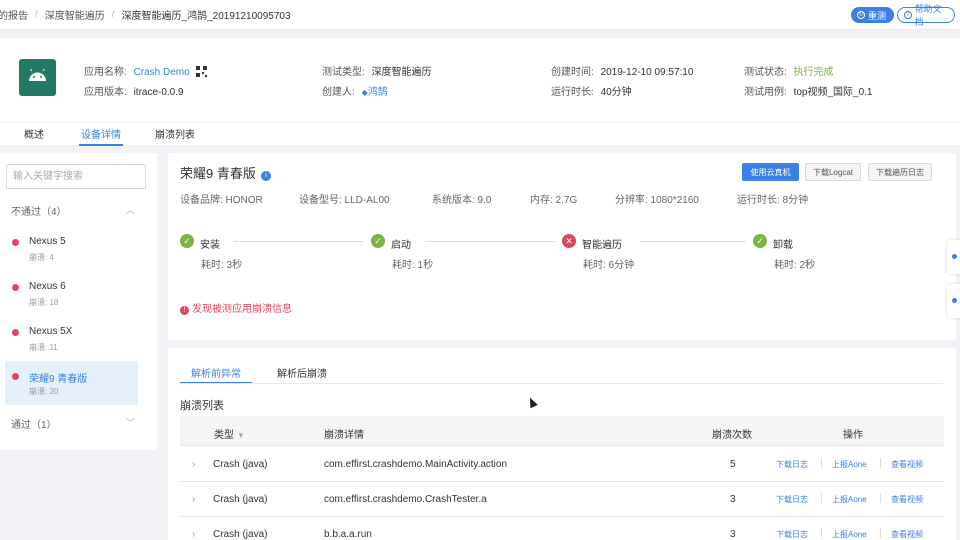 The height and width of the screenshot is (540, 960). I want to click on app-version-value: itrace-0.0.9, so click(158, 92).